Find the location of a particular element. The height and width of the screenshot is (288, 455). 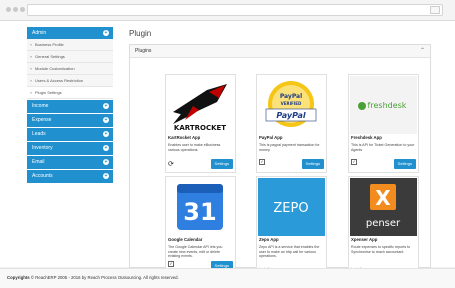

app-name: PayPal App is located at coordinates (271, 137).